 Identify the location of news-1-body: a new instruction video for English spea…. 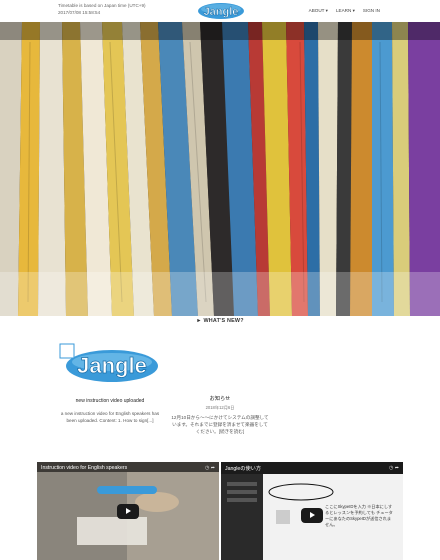
(110, 417).